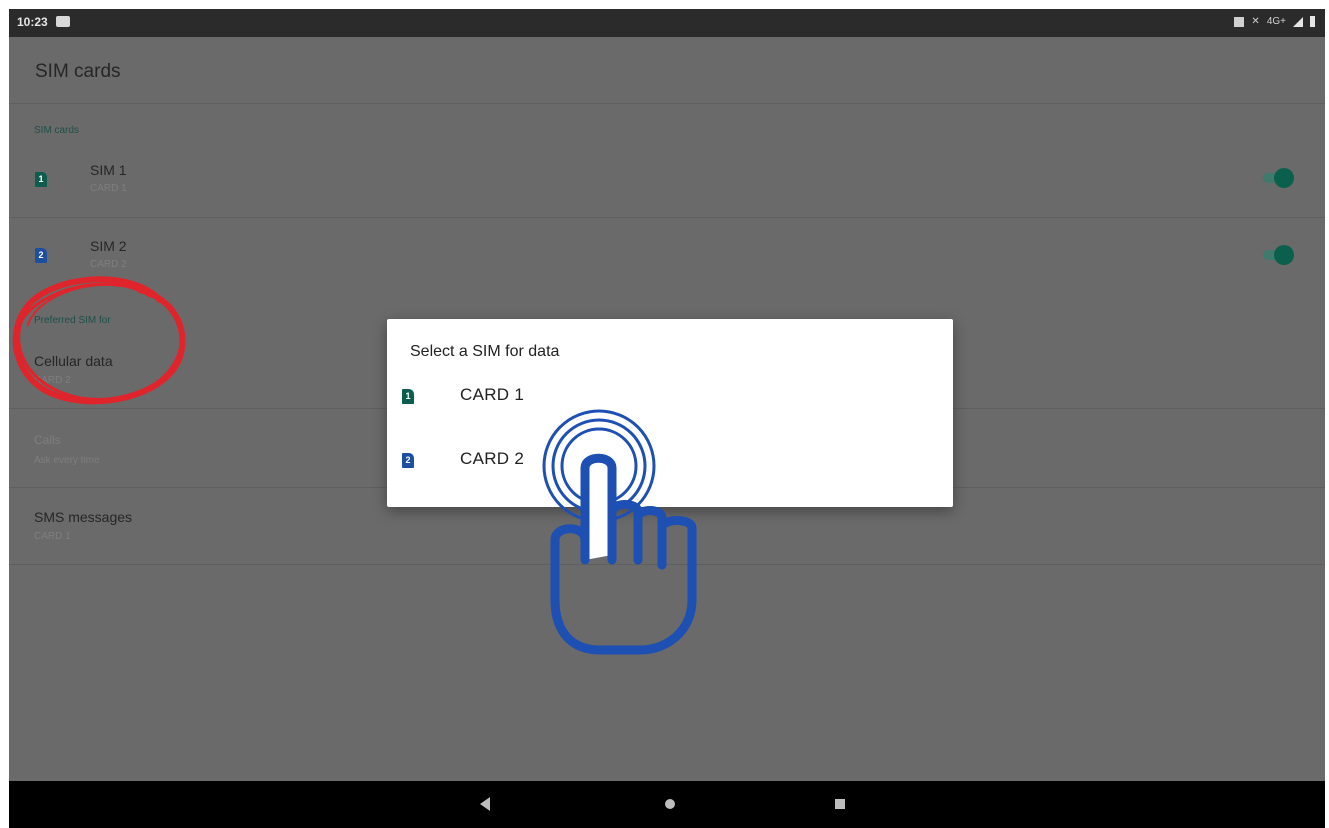 This screenshot has width=1329, height=828. What do you see at coordinates (492, 458) in the screenshot?
I see `option-label: CARD 2` at bounding box center [492, 458].